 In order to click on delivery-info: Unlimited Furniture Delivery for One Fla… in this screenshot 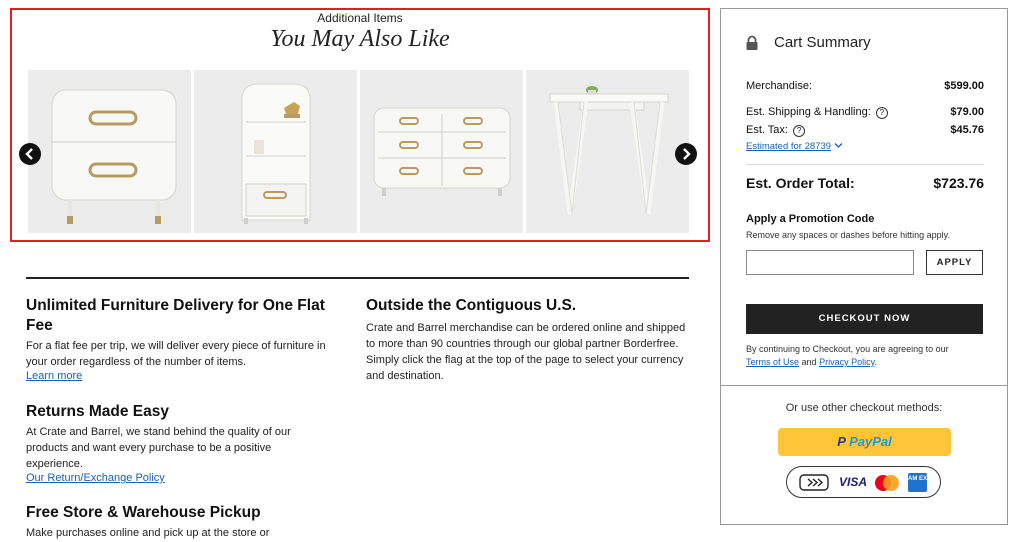, I will do `click(176, 339)`.